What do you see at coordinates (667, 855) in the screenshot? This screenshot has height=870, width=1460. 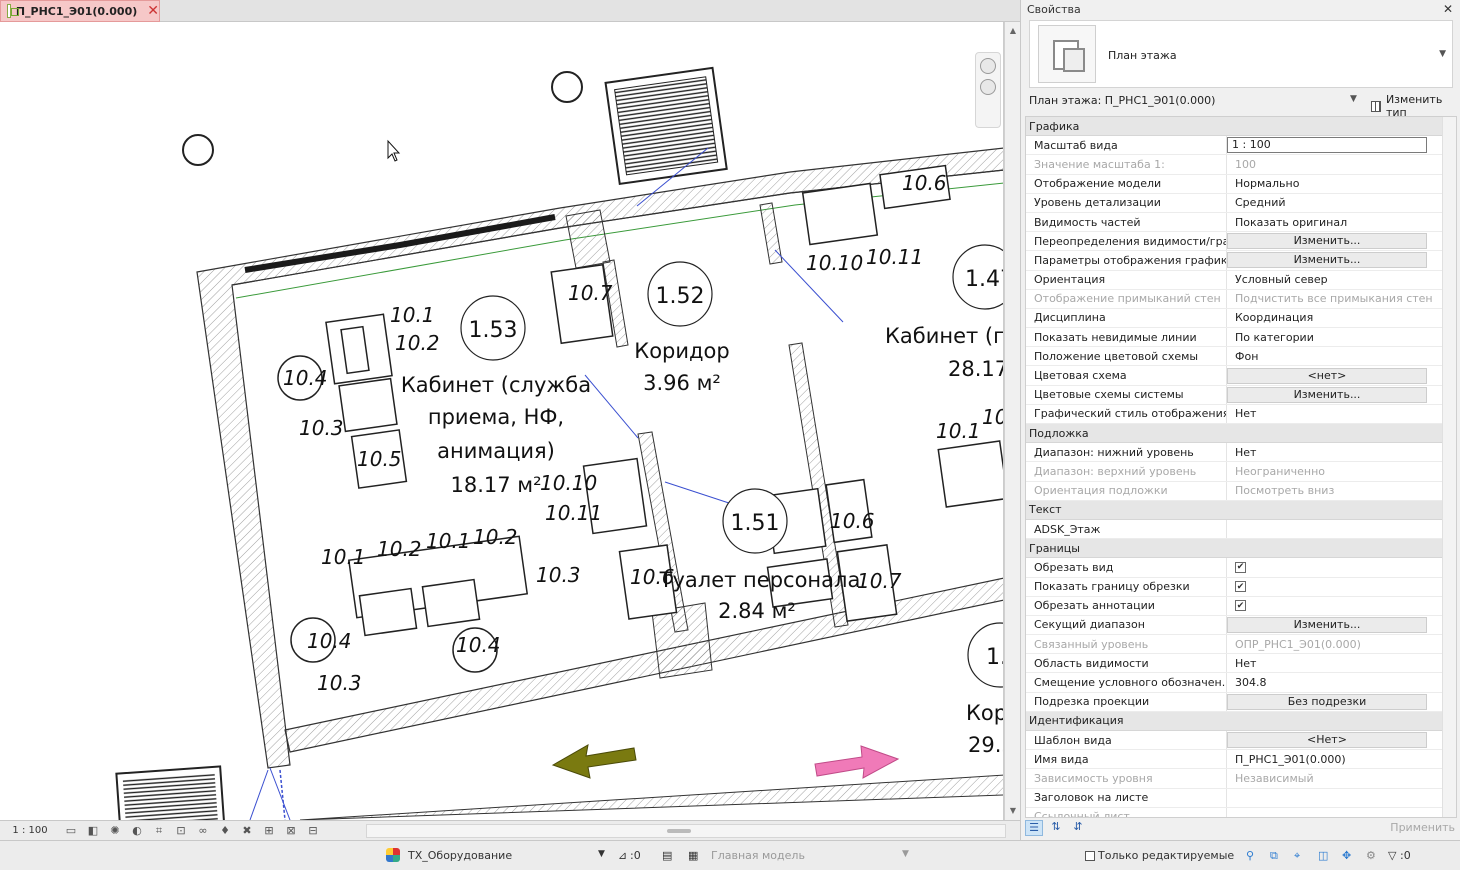 I see `design-options-icon: ▤` at bounding box center [667, 855].